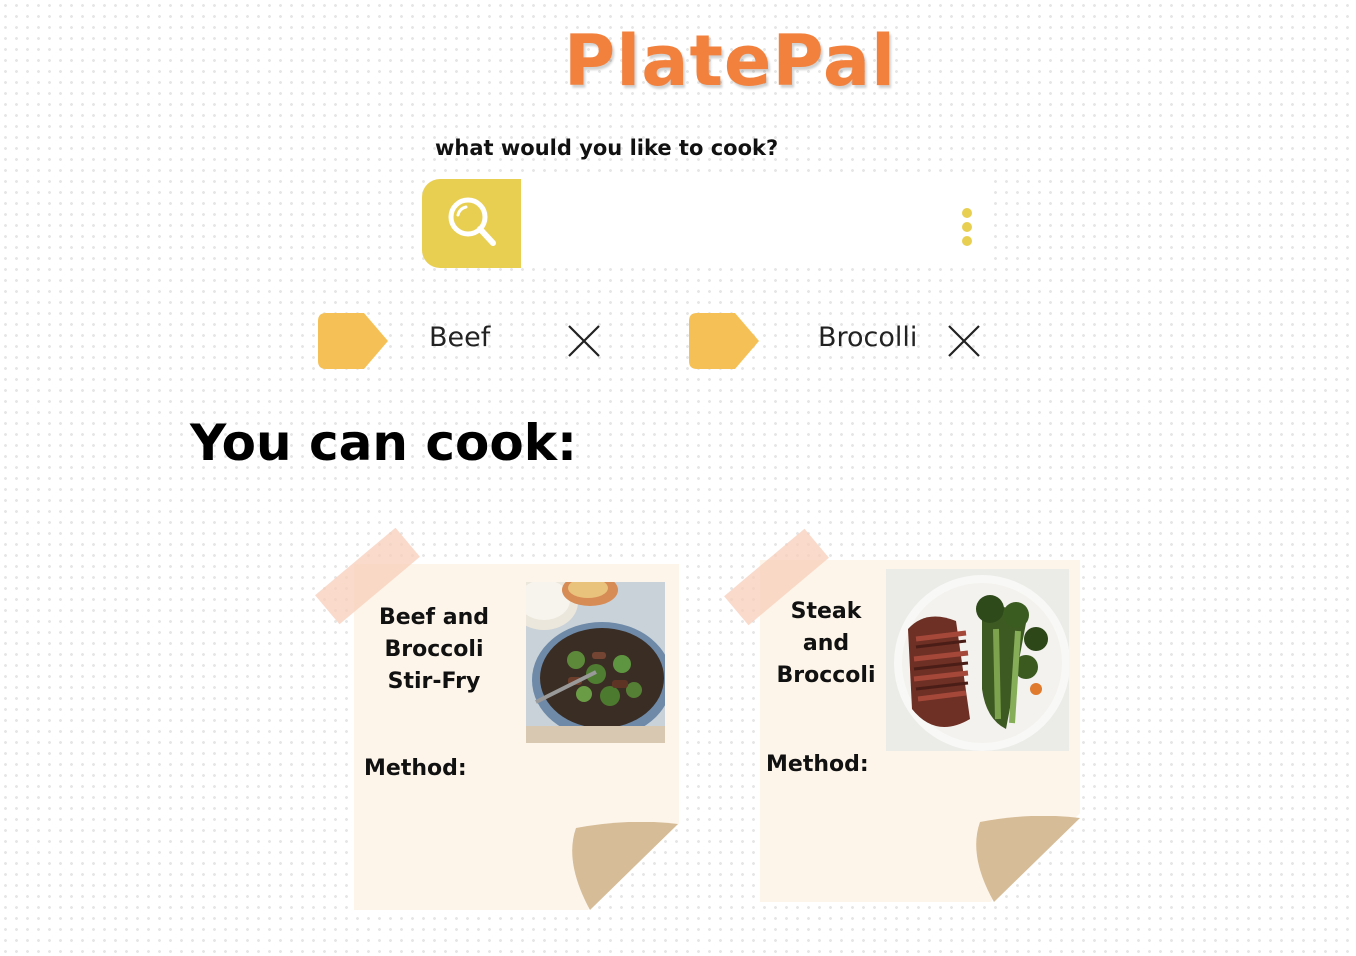 Image resolution: width=1356 pixels, height=956 pixels. I want to click on search-bar, so click(704, 223).